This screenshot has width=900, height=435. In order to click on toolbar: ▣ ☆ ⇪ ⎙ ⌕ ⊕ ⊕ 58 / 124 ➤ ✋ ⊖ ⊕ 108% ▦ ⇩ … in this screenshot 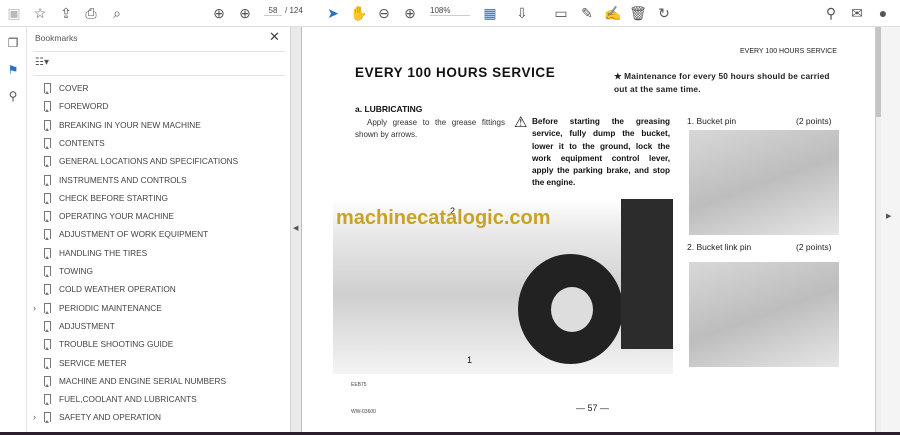, I will do `click(450, 13)`.